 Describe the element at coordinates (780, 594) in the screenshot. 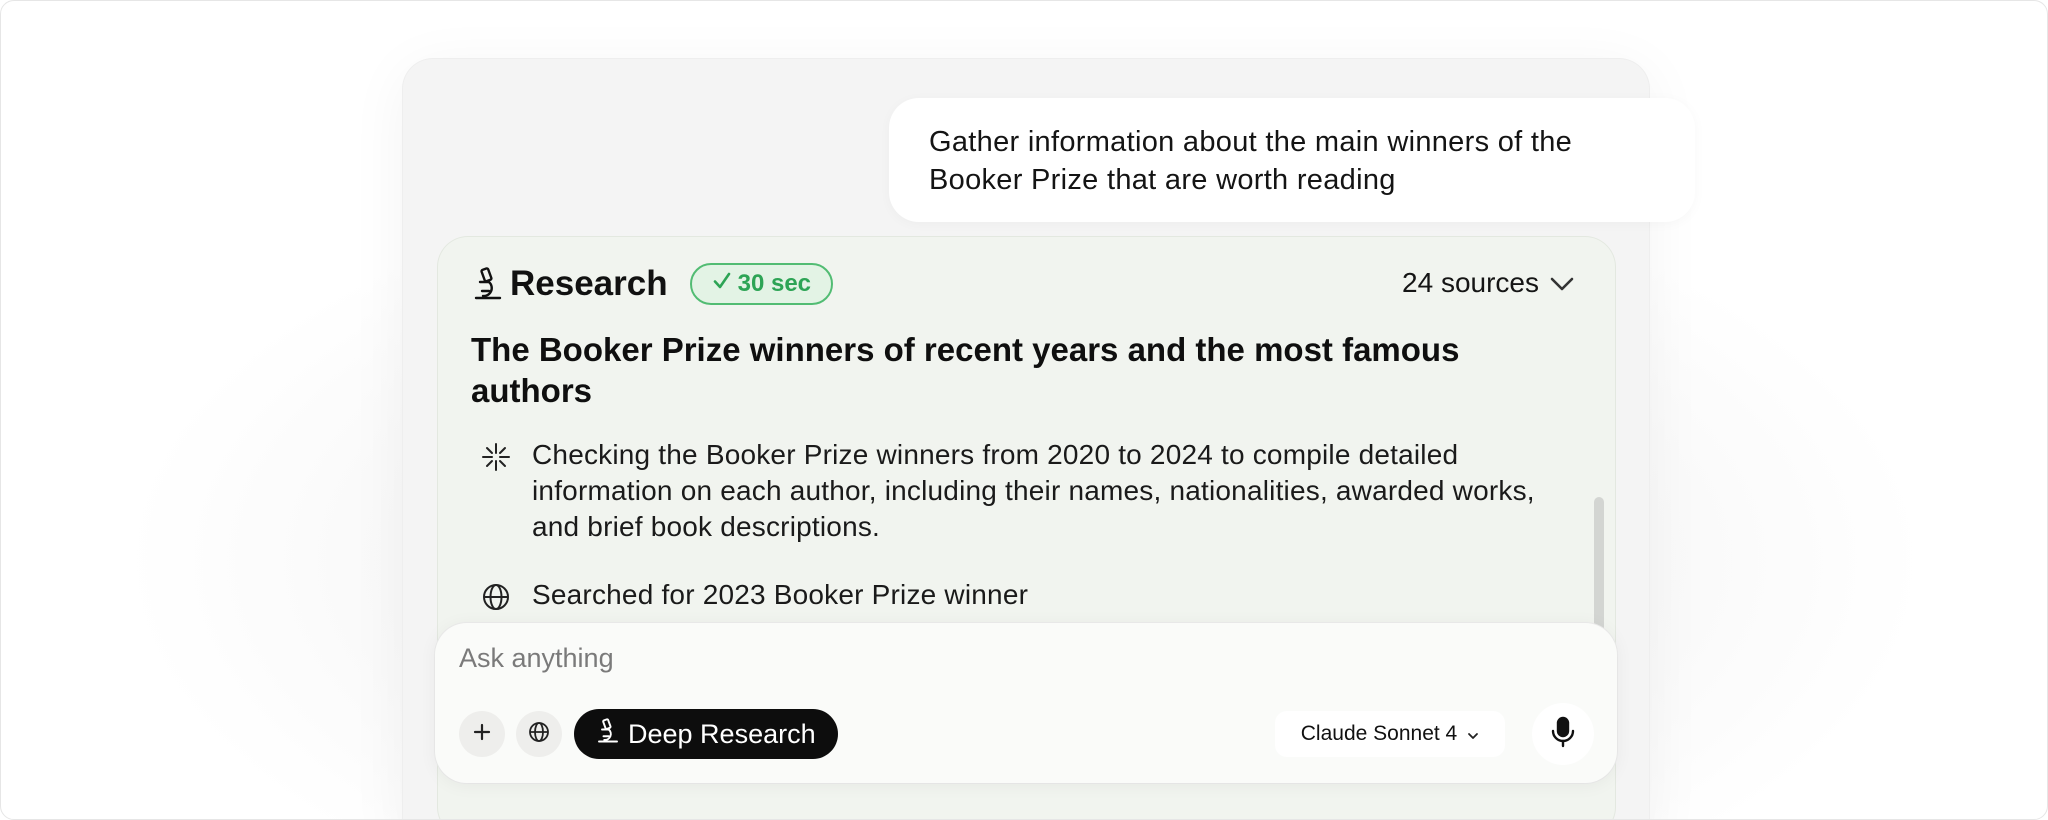

I see `research-step-text: Searched for 2023 Booker Prize winner` at that location.